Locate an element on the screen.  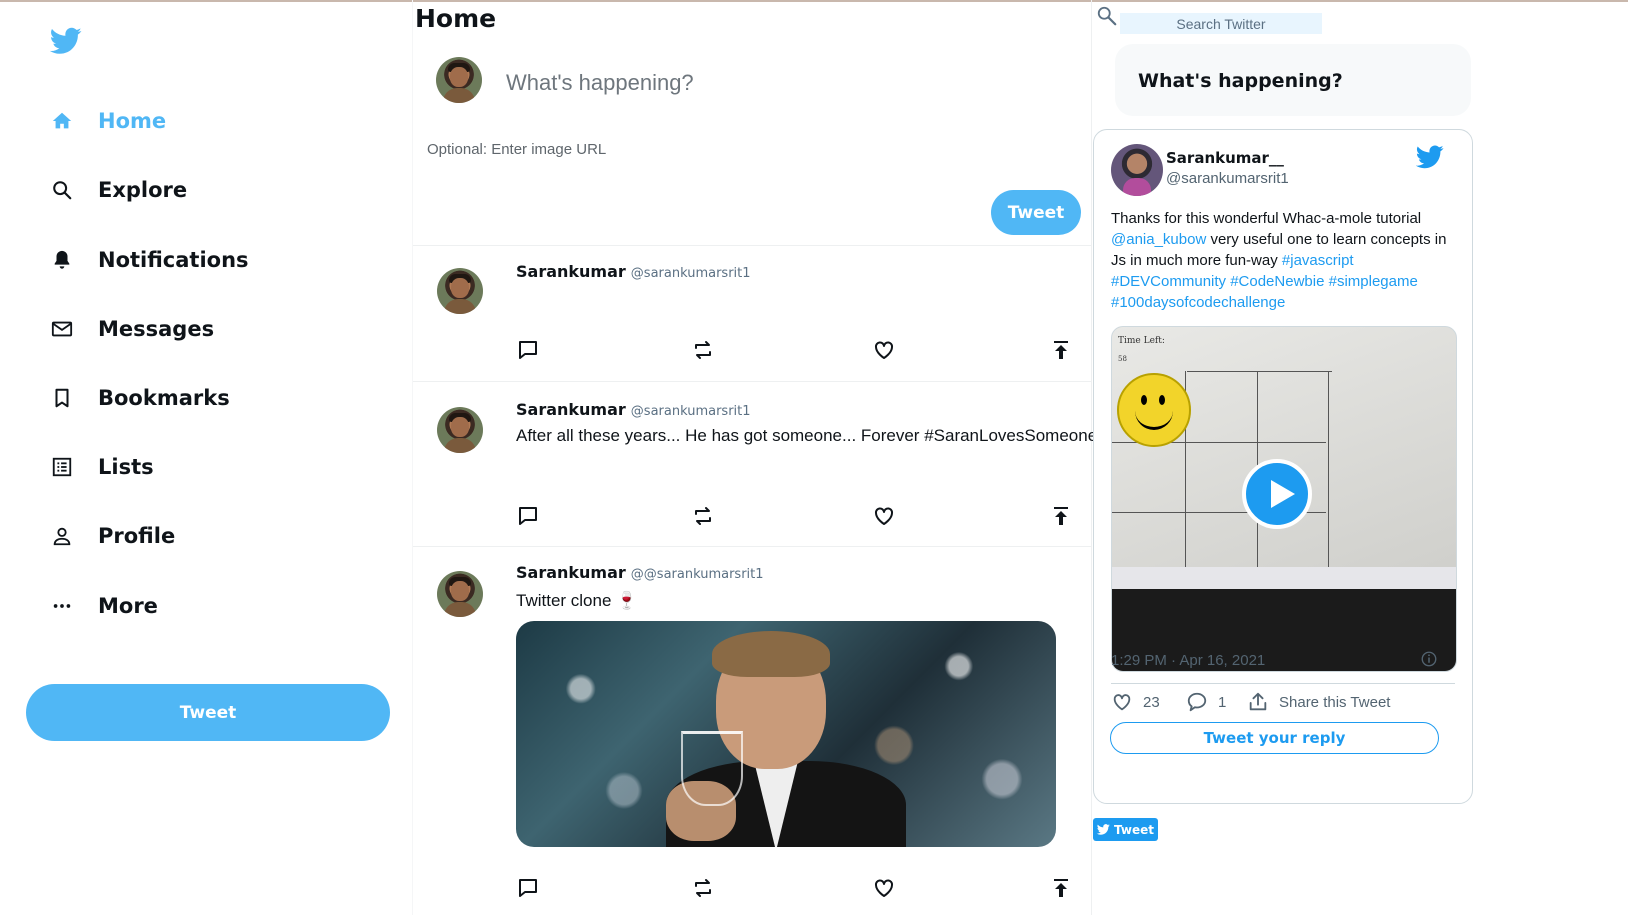
sidebar-item-profile: Profile is located at coordinates (112, 536).